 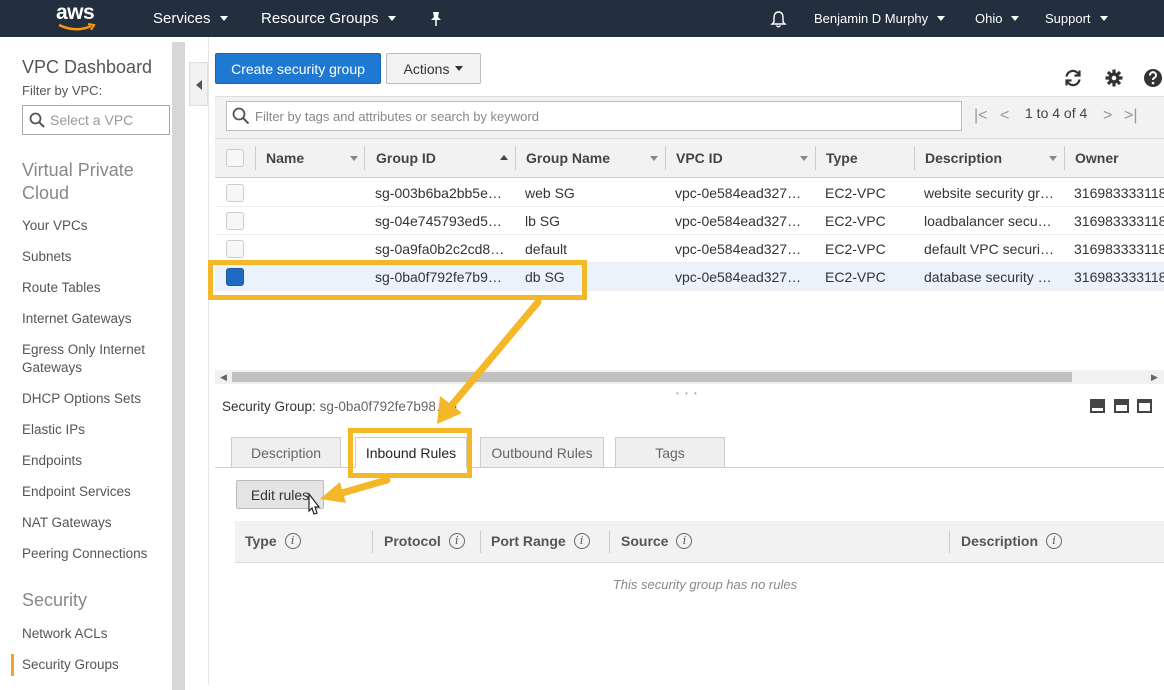 I want to click on aws-logo: aws, so click(x=78, y=17).